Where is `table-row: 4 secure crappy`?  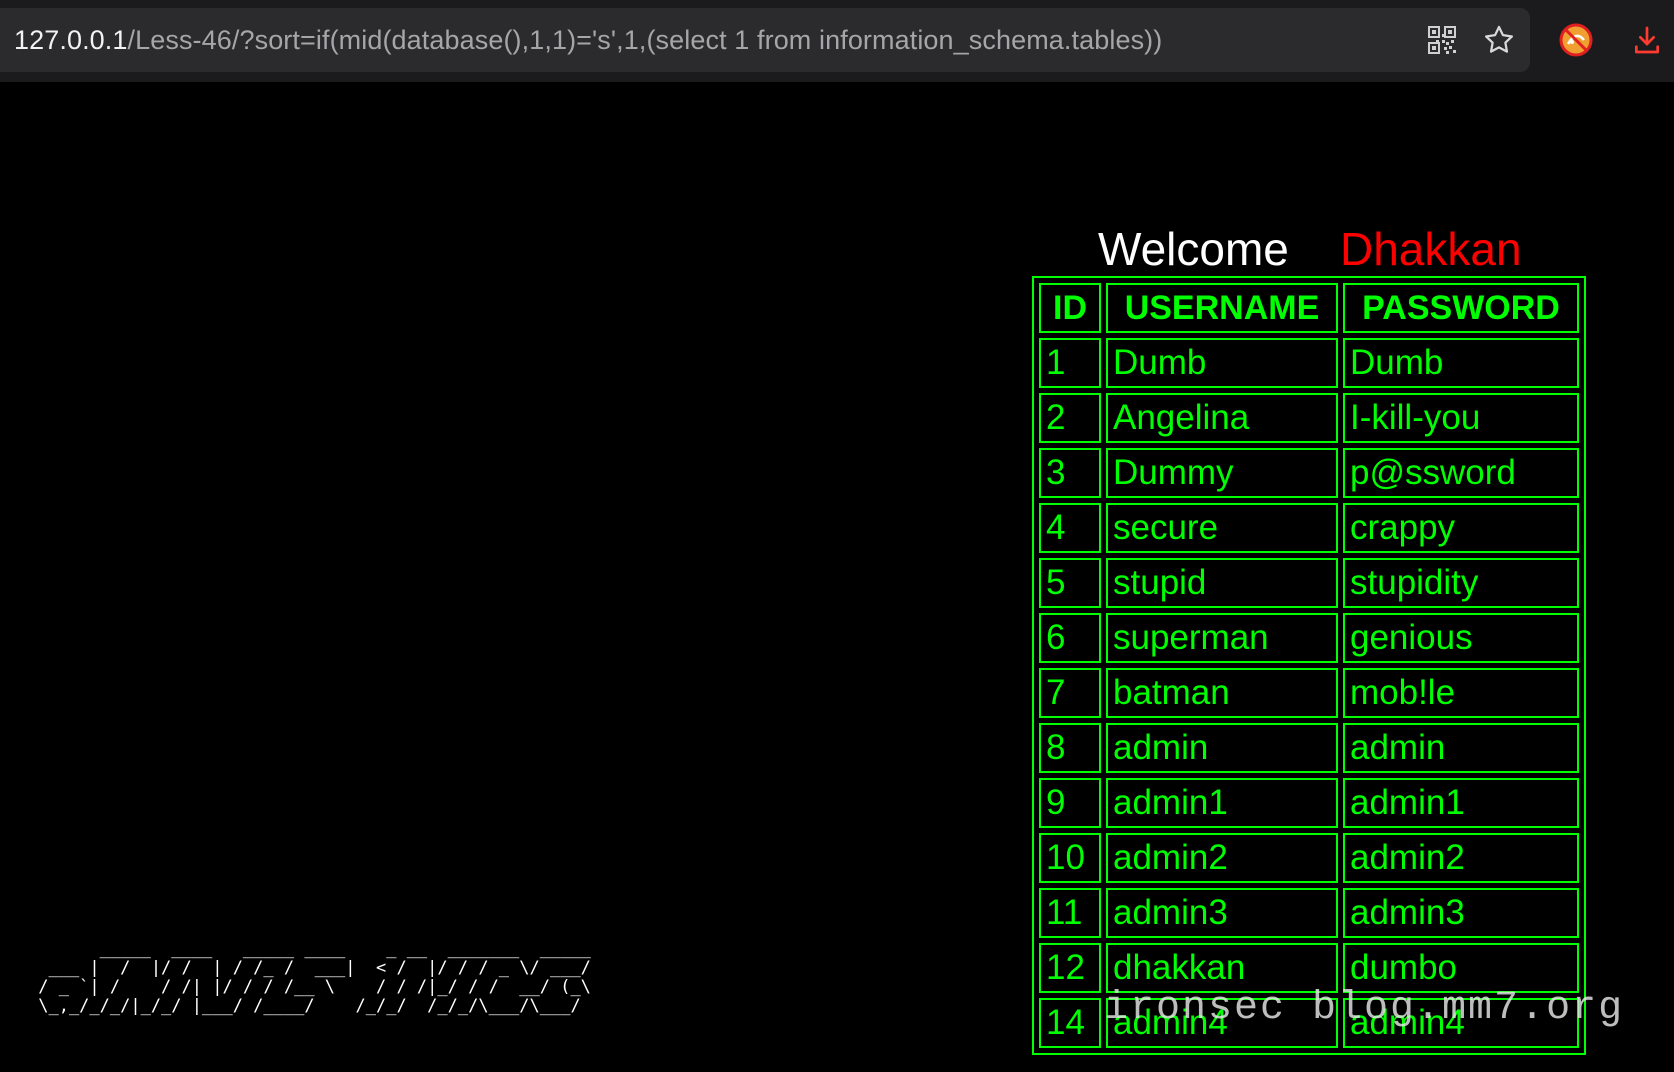 table-row: 4 secure crappy is located at coordinates (1309, 528).